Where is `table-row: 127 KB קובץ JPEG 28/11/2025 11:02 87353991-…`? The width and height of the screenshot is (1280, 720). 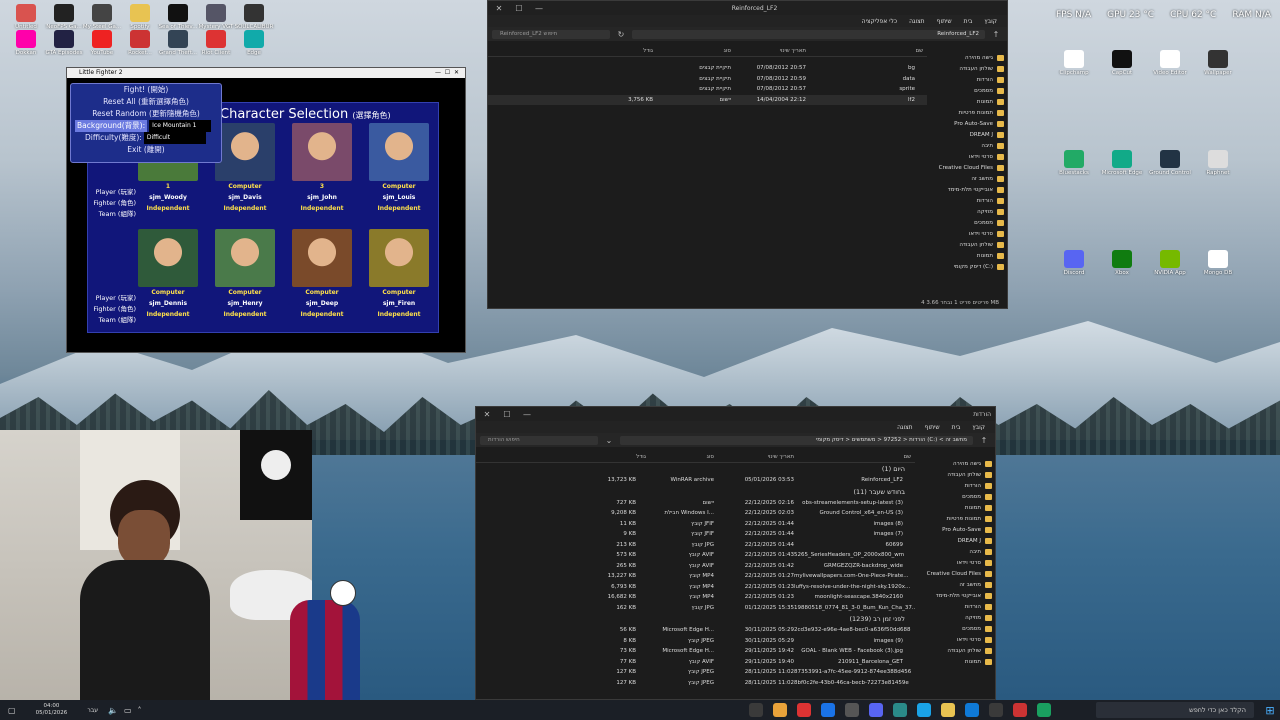 table-row: 127 KB קובץ JPEG 28/11/2025 11:02 87353991-… is located at coordinates (695, 672).